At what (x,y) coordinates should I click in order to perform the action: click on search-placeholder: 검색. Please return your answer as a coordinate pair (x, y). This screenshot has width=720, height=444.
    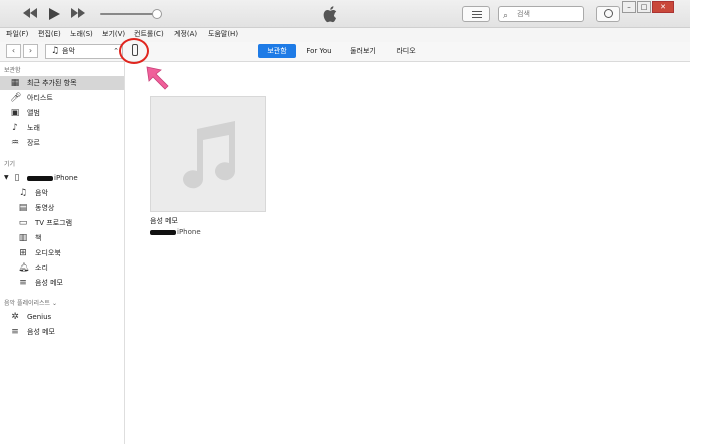
    Looking at the image, I should click on (523, 14).